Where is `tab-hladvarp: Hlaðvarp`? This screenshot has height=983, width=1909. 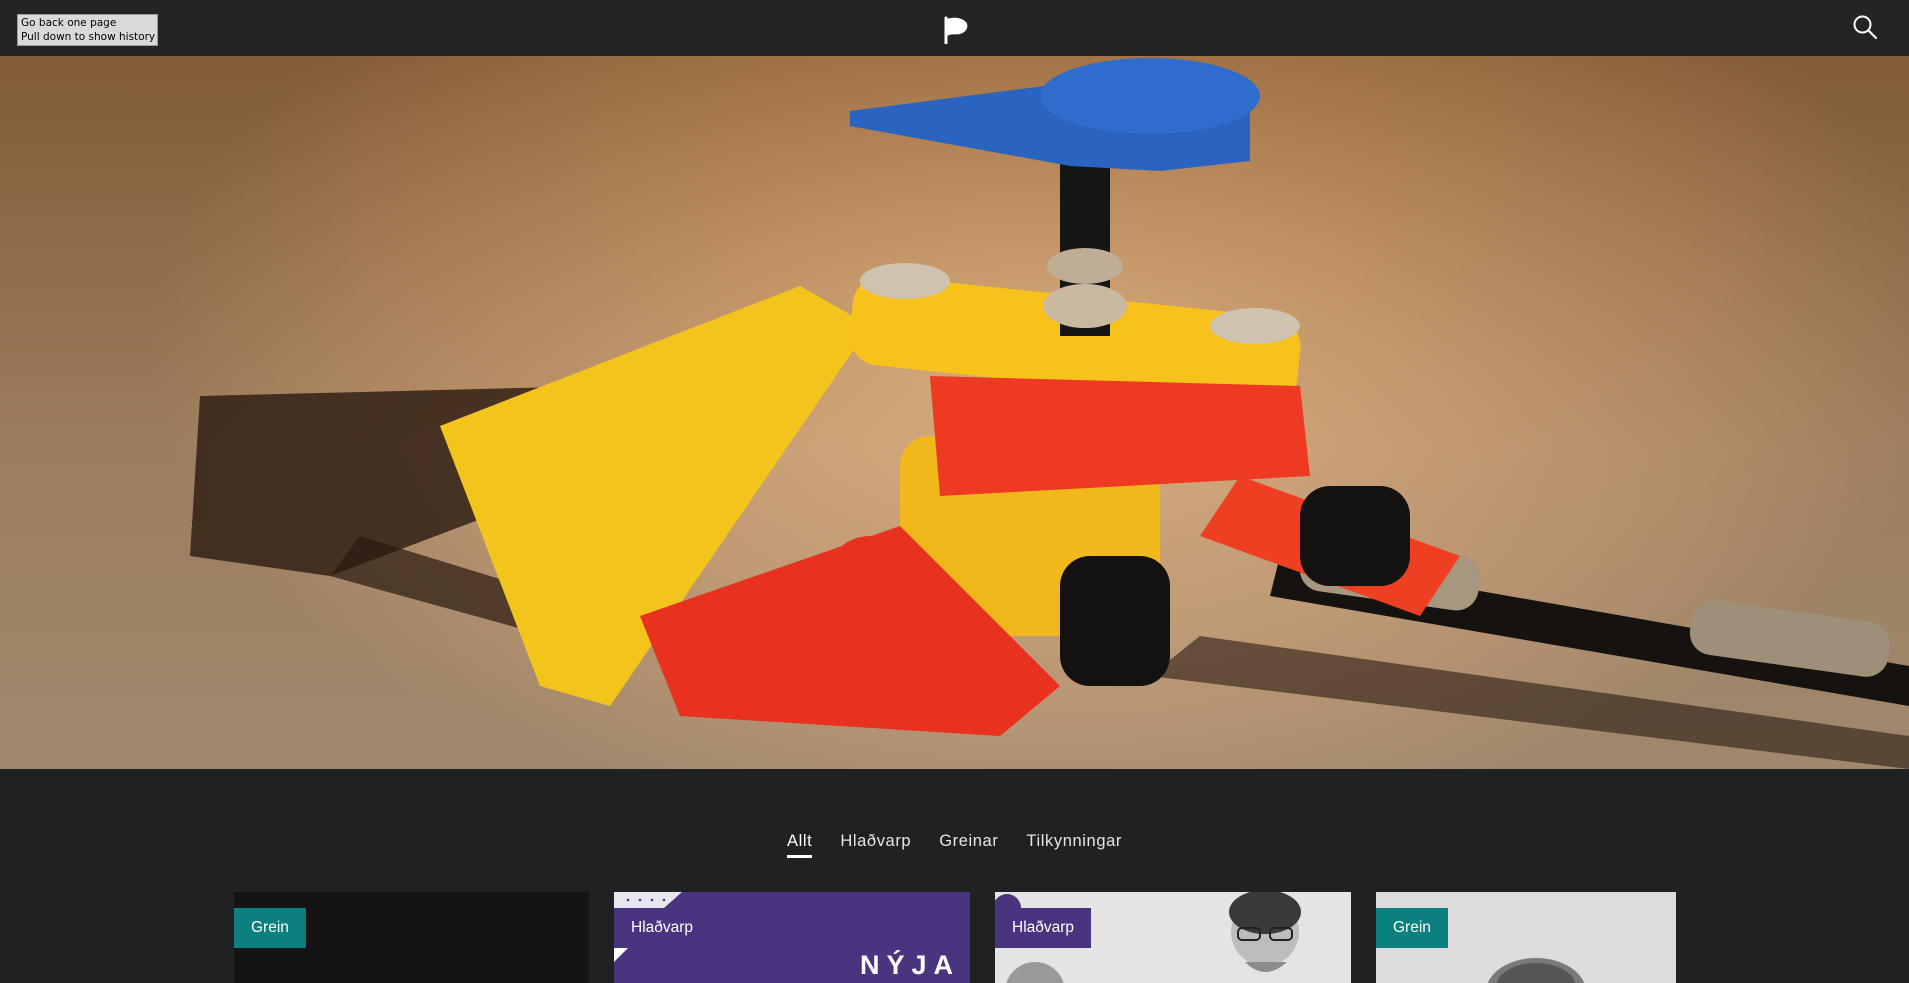
tab-hladvarp: Hlaðvarp is located at coordinates (875, 845).